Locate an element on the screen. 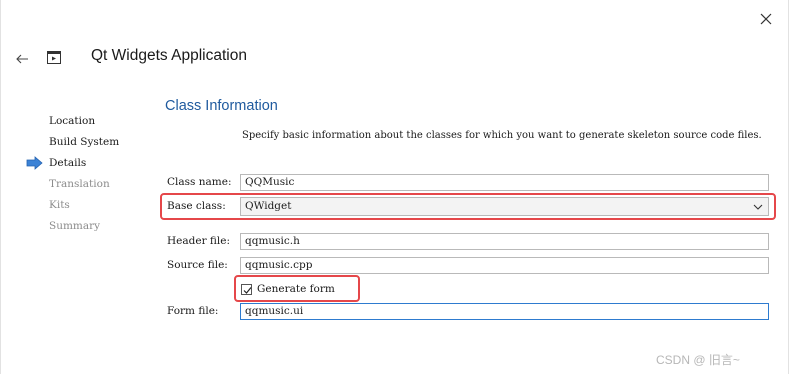 This screenshot has width=789, height=374. step-label: Translation is located at coordinates (79, 184).